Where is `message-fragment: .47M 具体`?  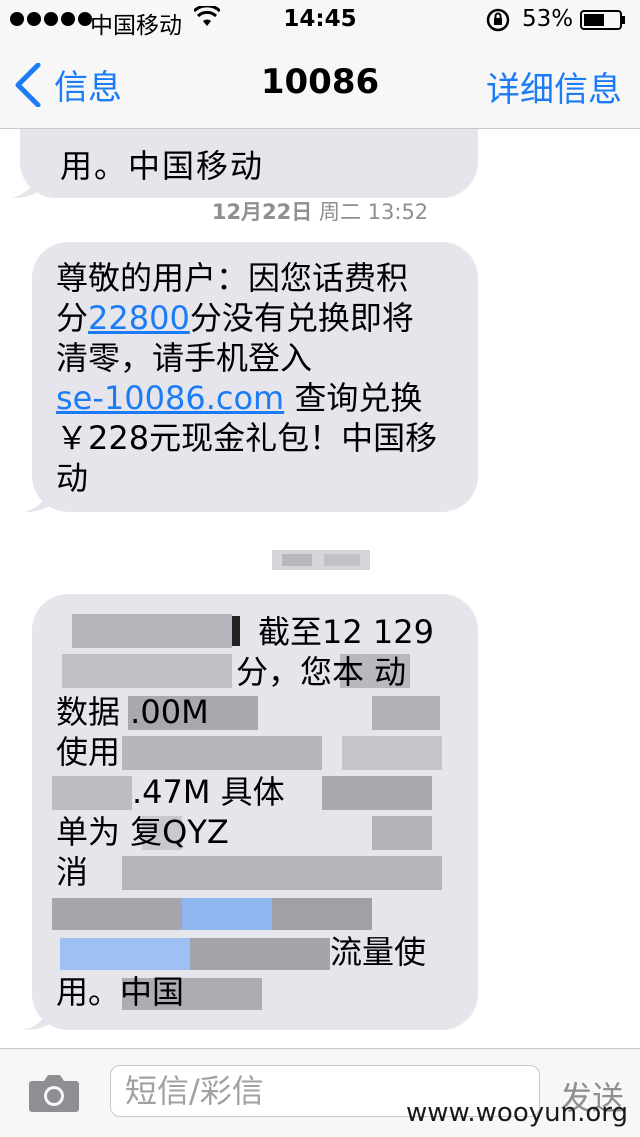
message-fragment: .47M 具体 is located at coordinates (208, 792).